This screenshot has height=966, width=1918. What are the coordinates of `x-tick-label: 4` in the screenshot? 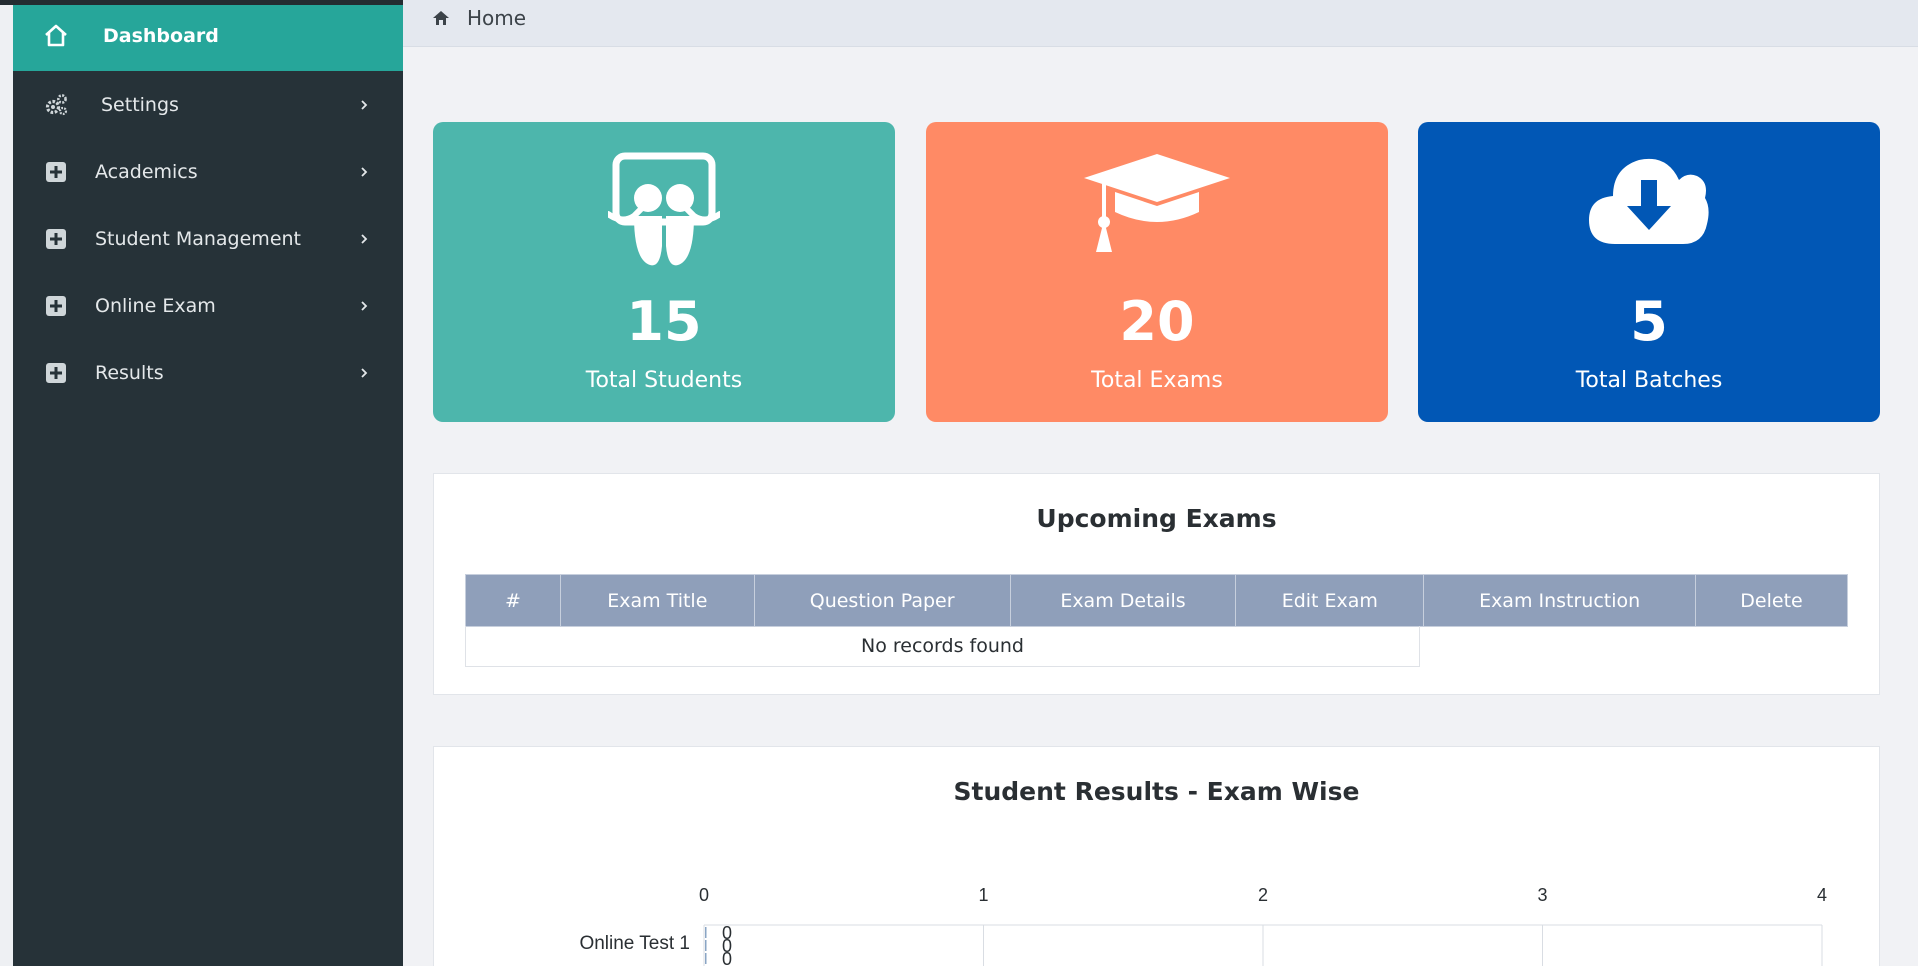 It's located at (1822, 895).